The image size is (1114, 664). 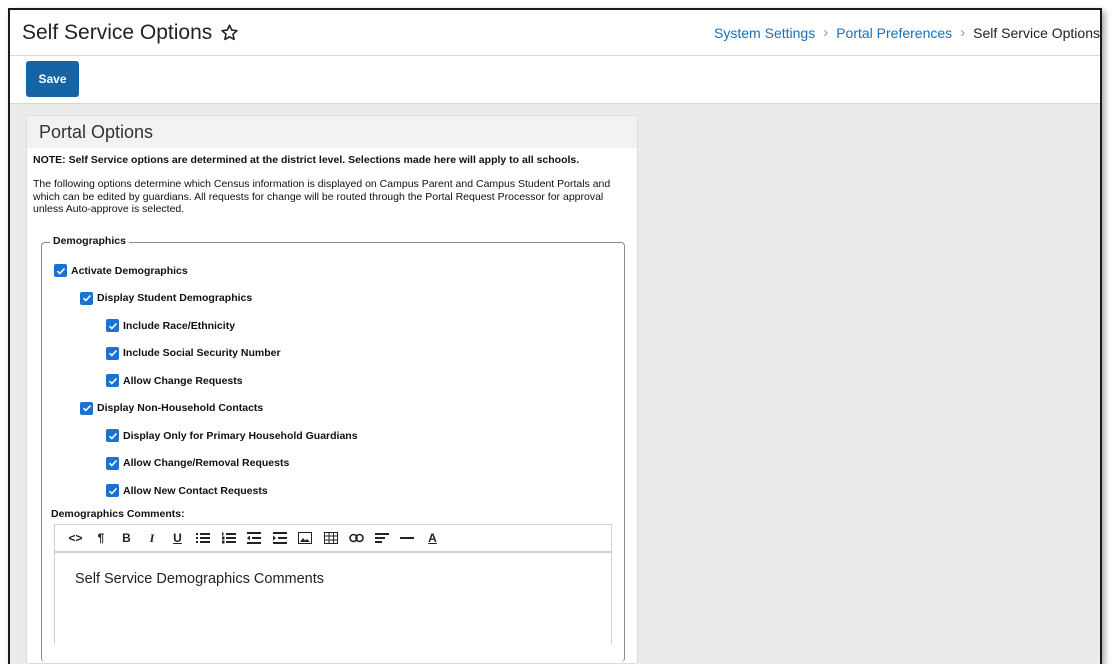 I want to click on demographics-legend: Demographics, so click(x=89, y=240).